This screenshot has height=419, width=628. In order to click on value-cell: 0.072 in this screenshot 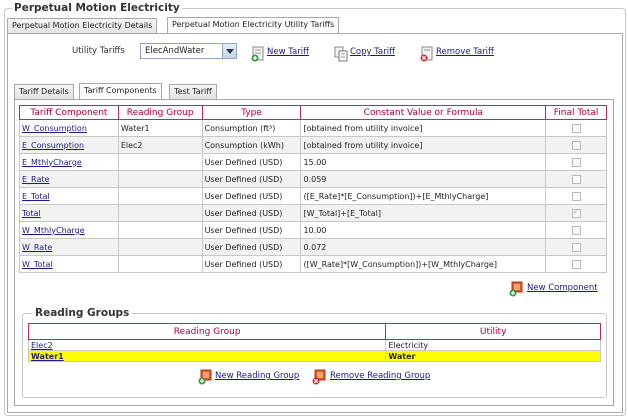, I will do `click(423, 247)`.